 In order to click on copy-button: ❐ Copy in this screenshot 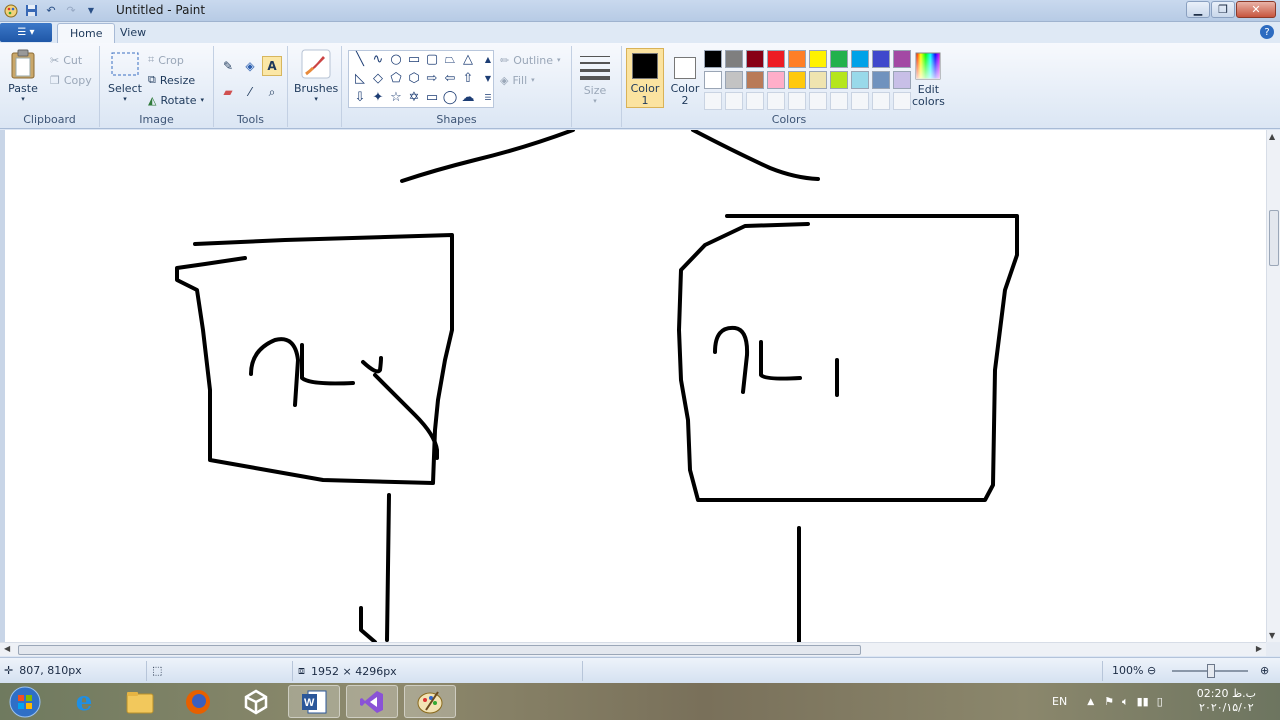, I will do `click(71, 80)`.